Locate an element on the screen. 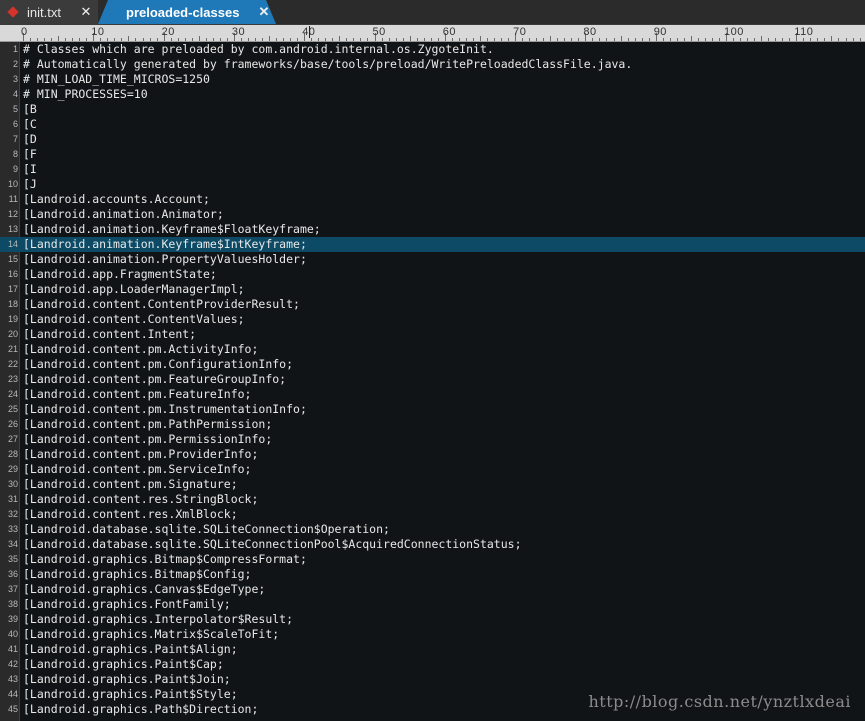  code-line: 26 [Landroid.content.pm.PathPermission; is located at coordinates (432, 424).